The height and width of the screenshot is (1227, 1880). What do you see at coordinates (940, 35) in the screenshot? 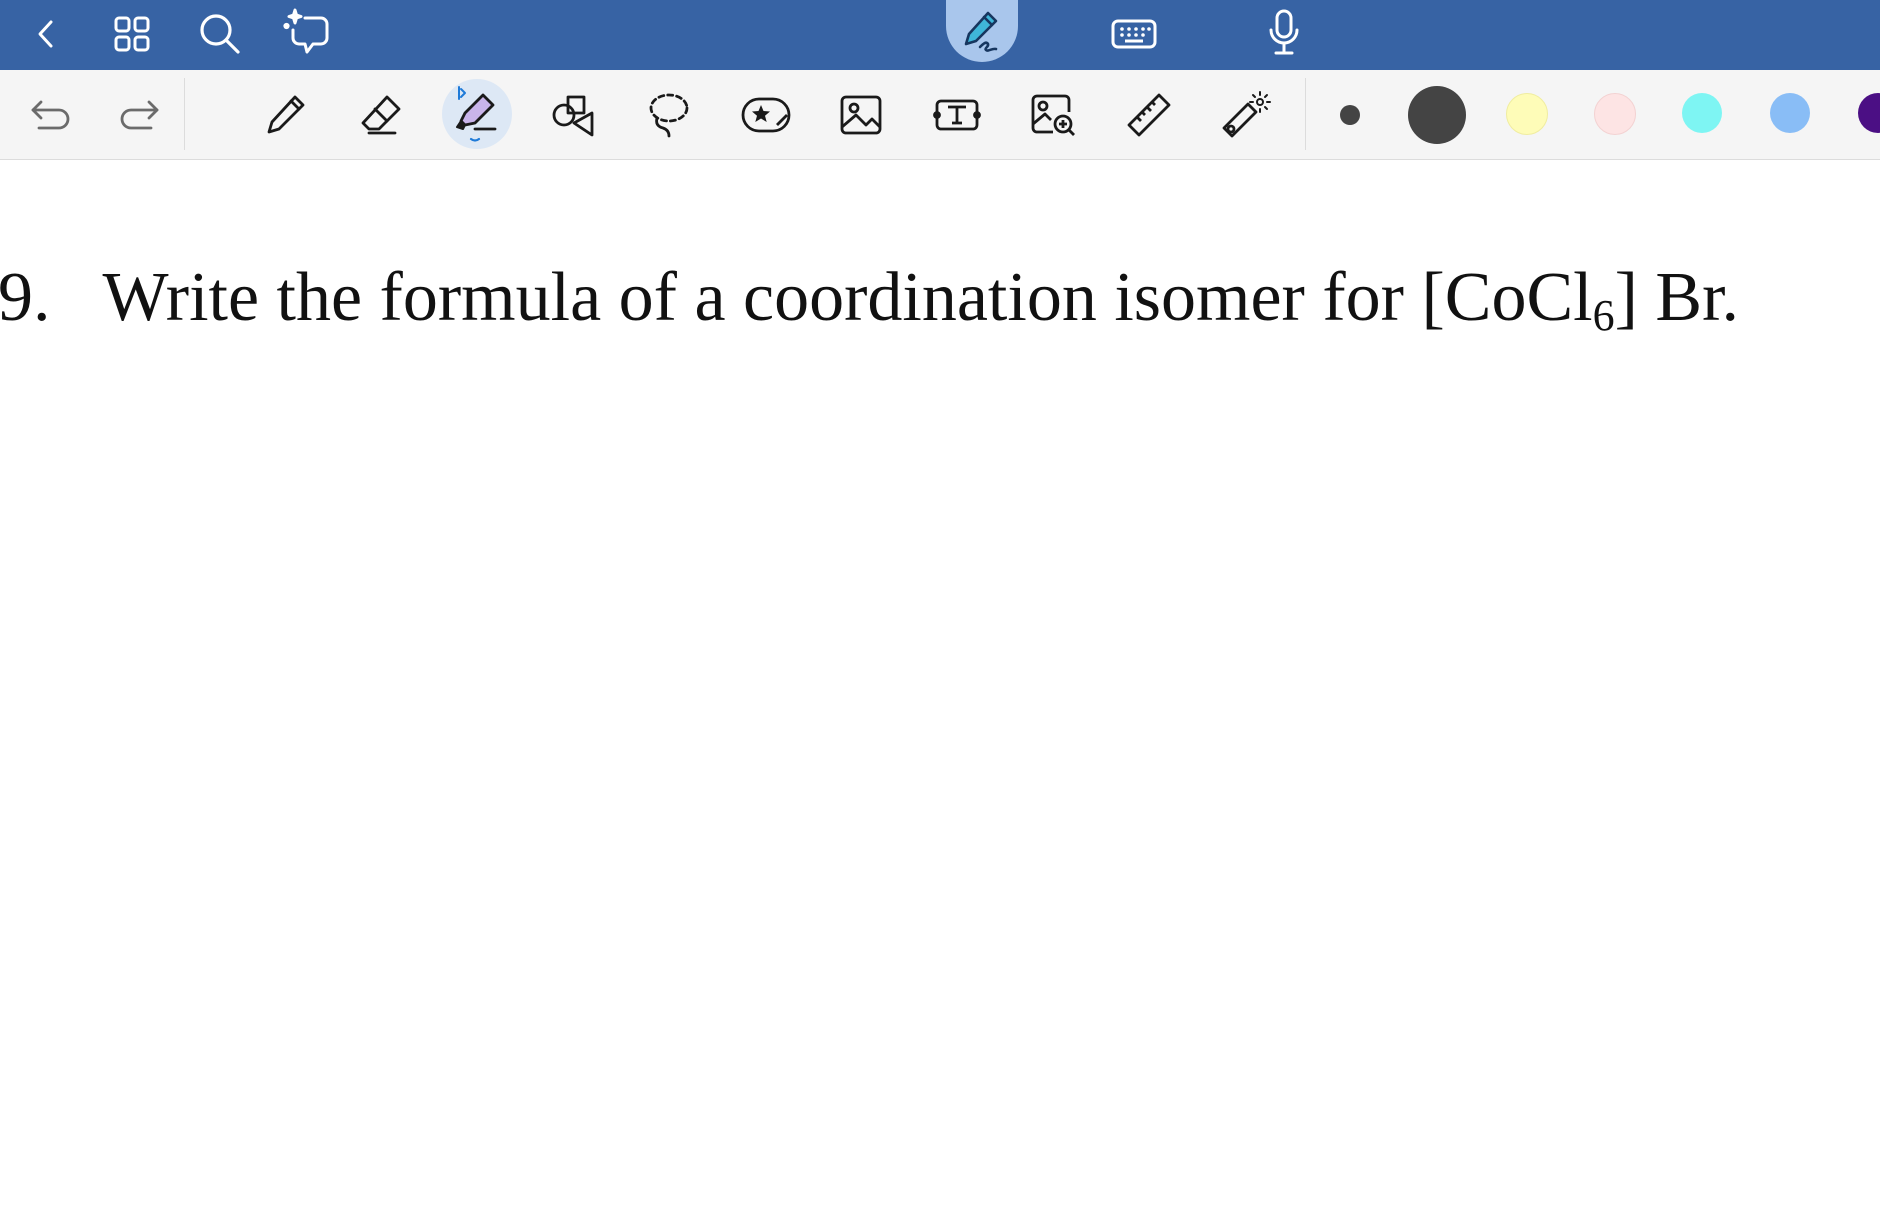
I see `top-bar` at bounding box center [940, 35].